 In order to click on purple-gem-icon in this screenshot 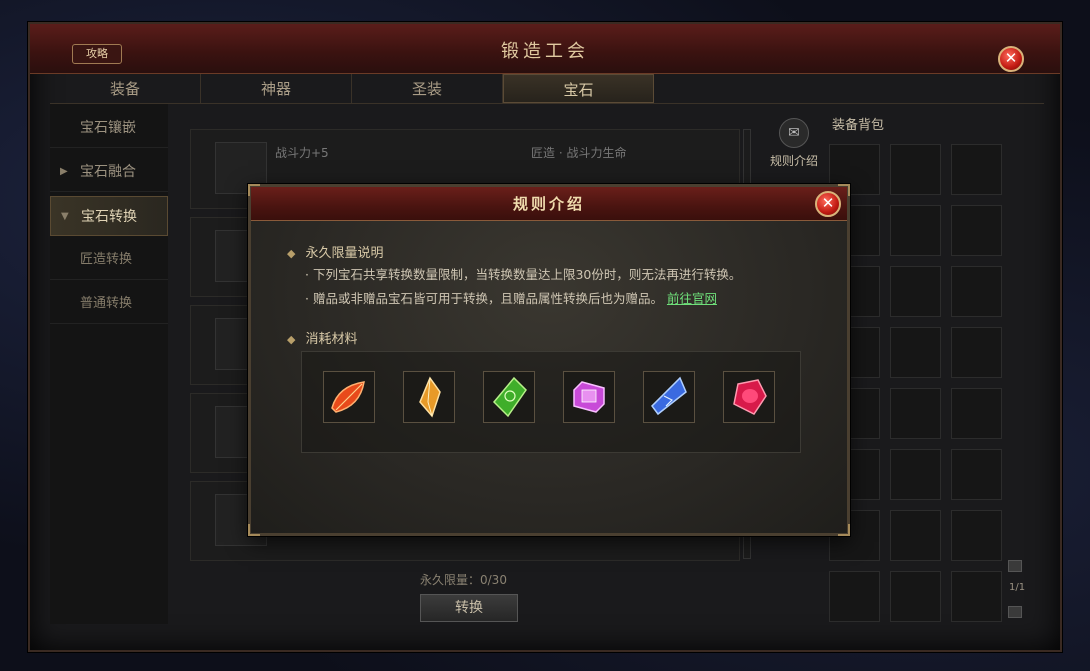, I will do `click(589, 397)`.